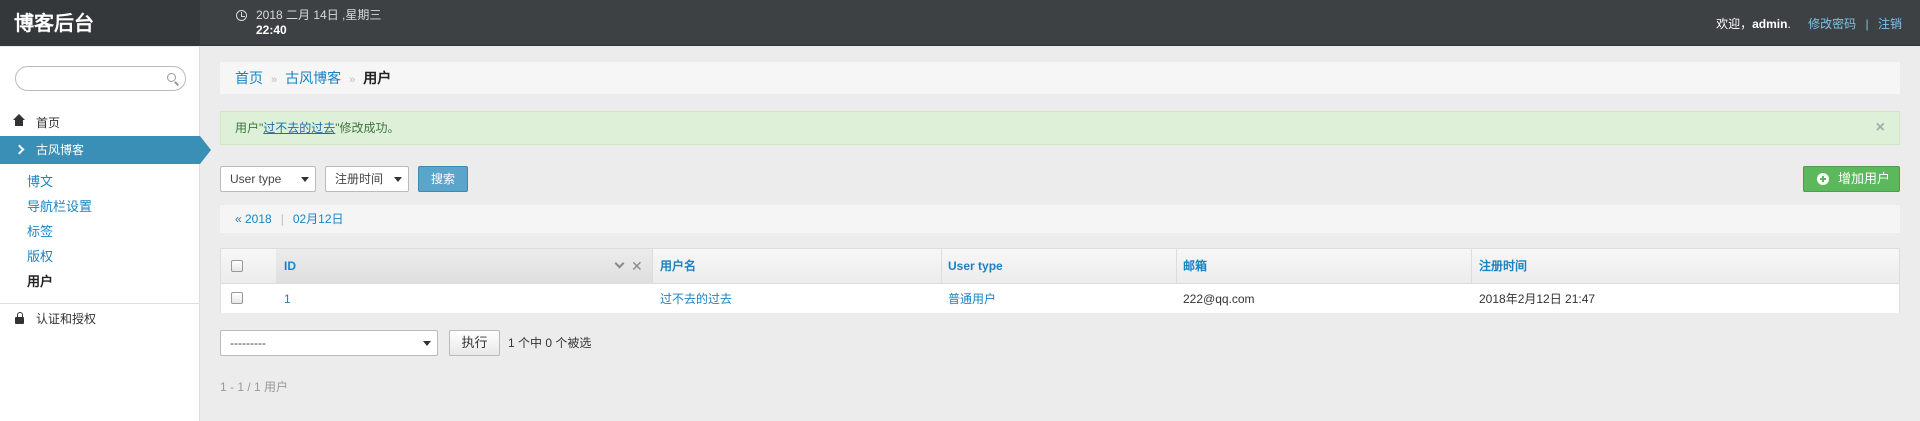 Image resolution: width=1920 pixels, height=421 pixels. Describe the element at coordinates (696, 299) in the screenshot. I see `cell-username: 过不去的过去` at that location.